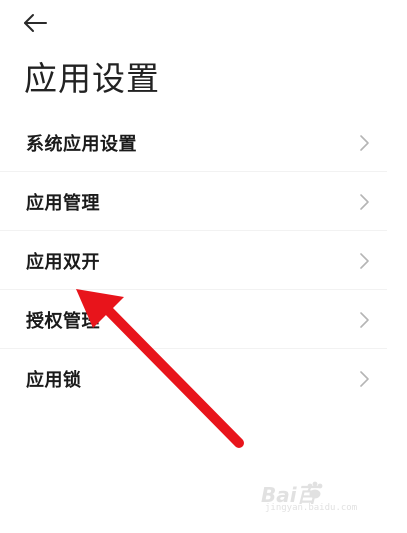  I want to click on list-item-label: 授权管理, so click(63, 321).